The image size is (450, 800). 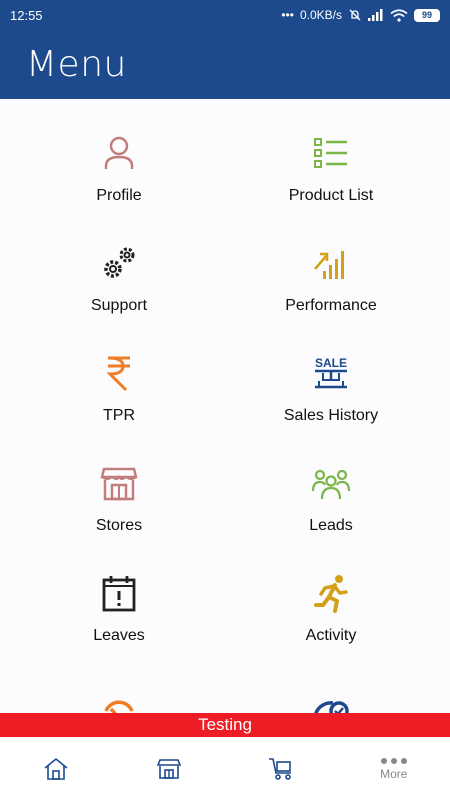 I want to click on running-icon, so click(x=331, y=594).